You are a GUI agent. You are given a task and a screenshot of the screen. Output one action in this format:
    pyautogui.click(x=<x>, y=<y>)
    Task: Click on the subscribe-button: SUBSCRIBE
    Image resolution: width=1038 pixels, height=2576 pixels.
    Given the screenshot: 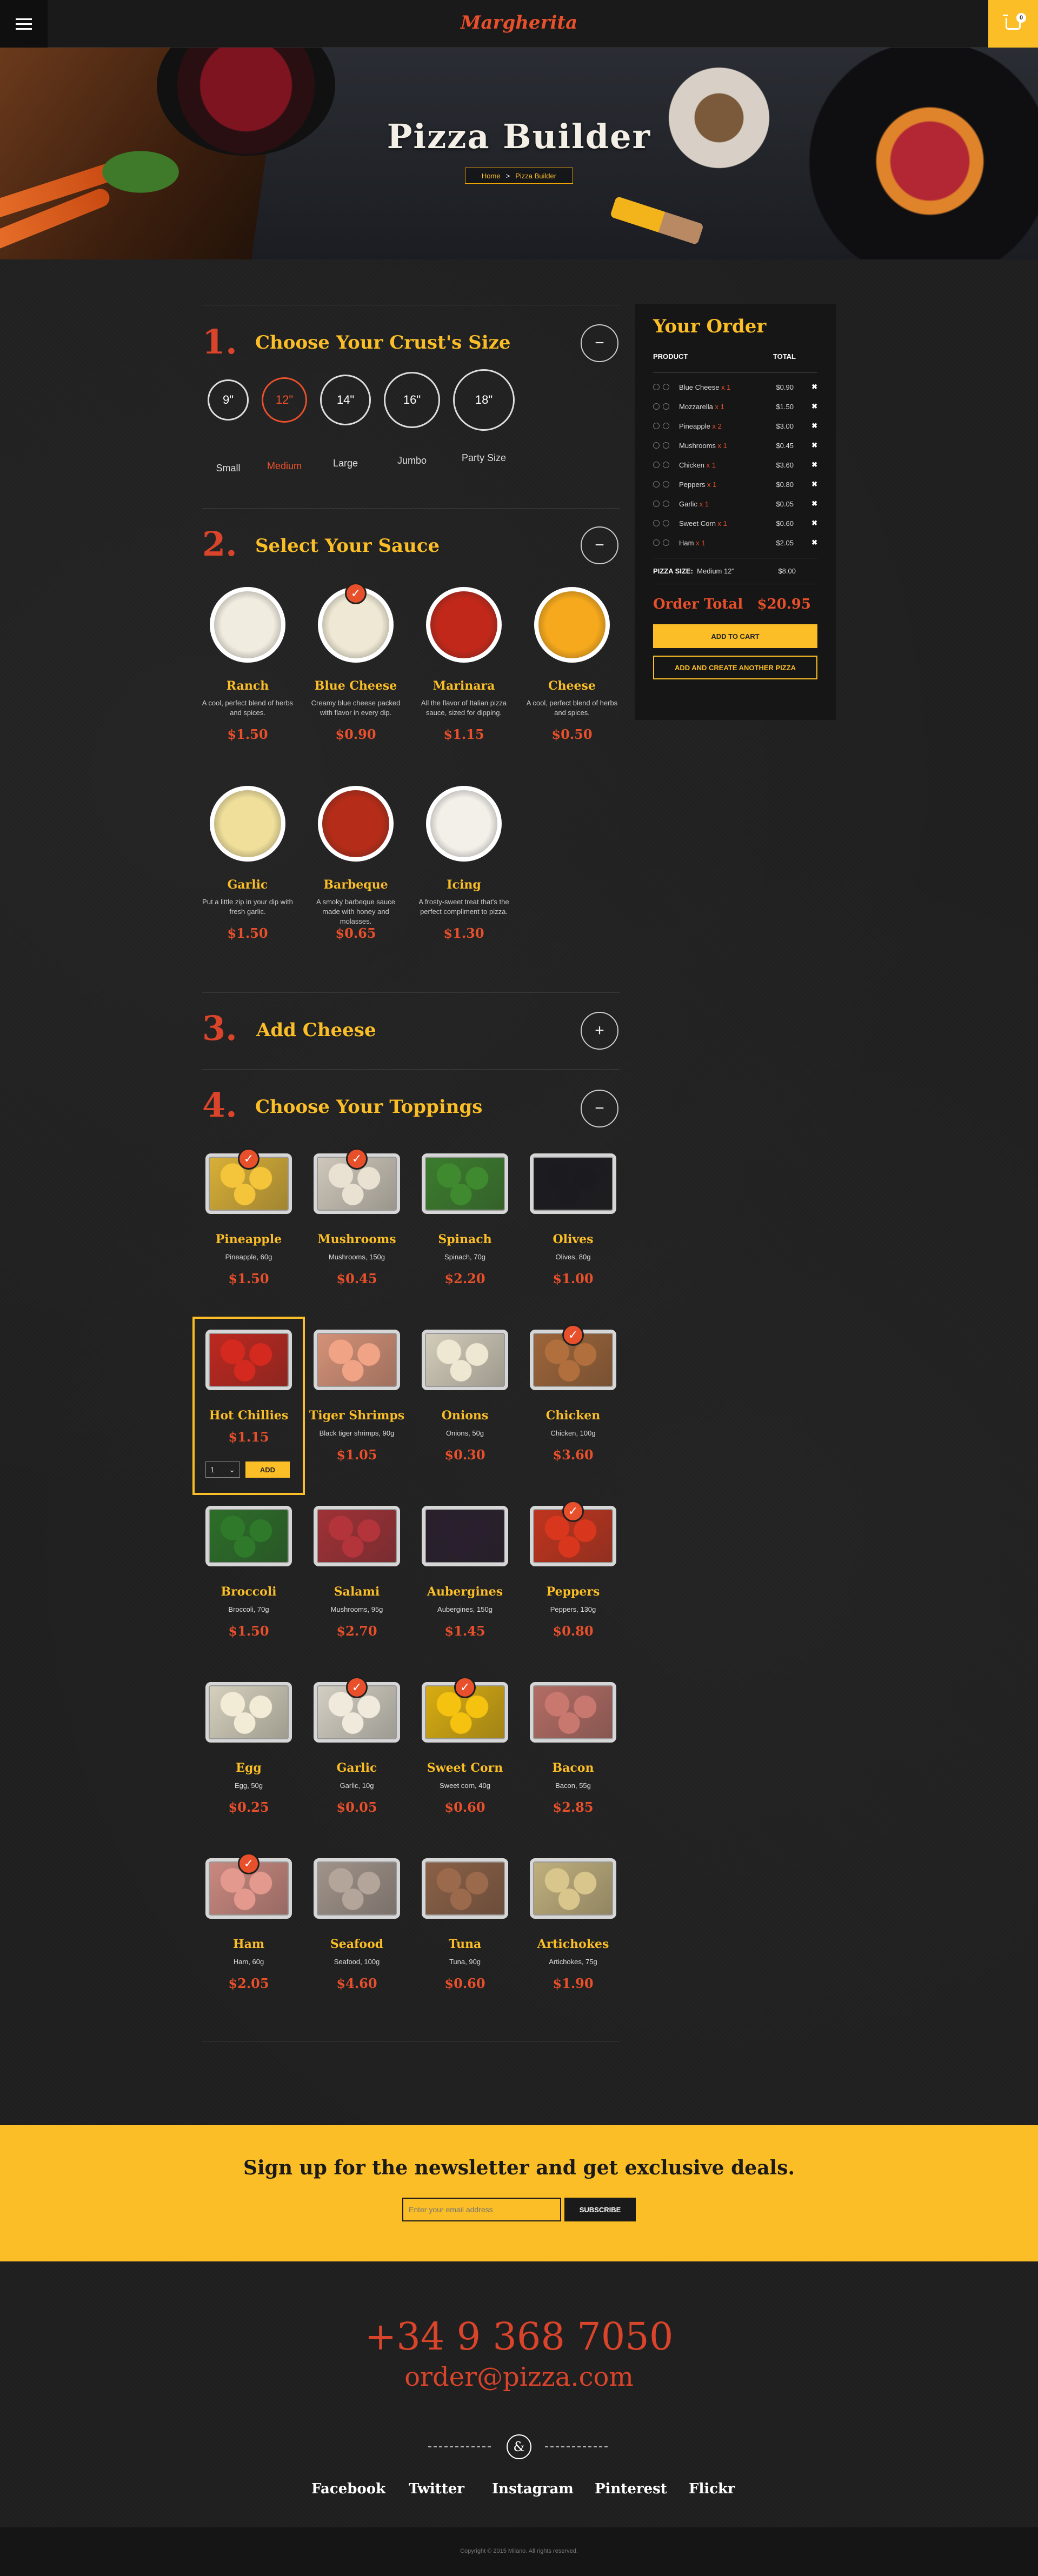 What is the action you would take?
    pyautogui.click(x=600, y=2209)
    